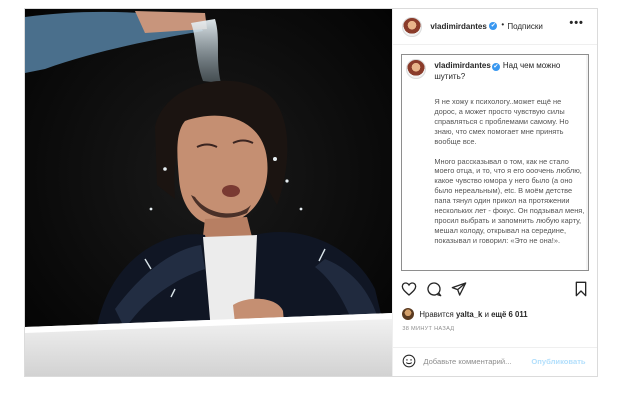 Image resolution: width=620 pixels, height=401 pixels. What do you see at coordinates (412, 27) in the screenshot?
I see `author-avatar` at bounding box center [412, 27].